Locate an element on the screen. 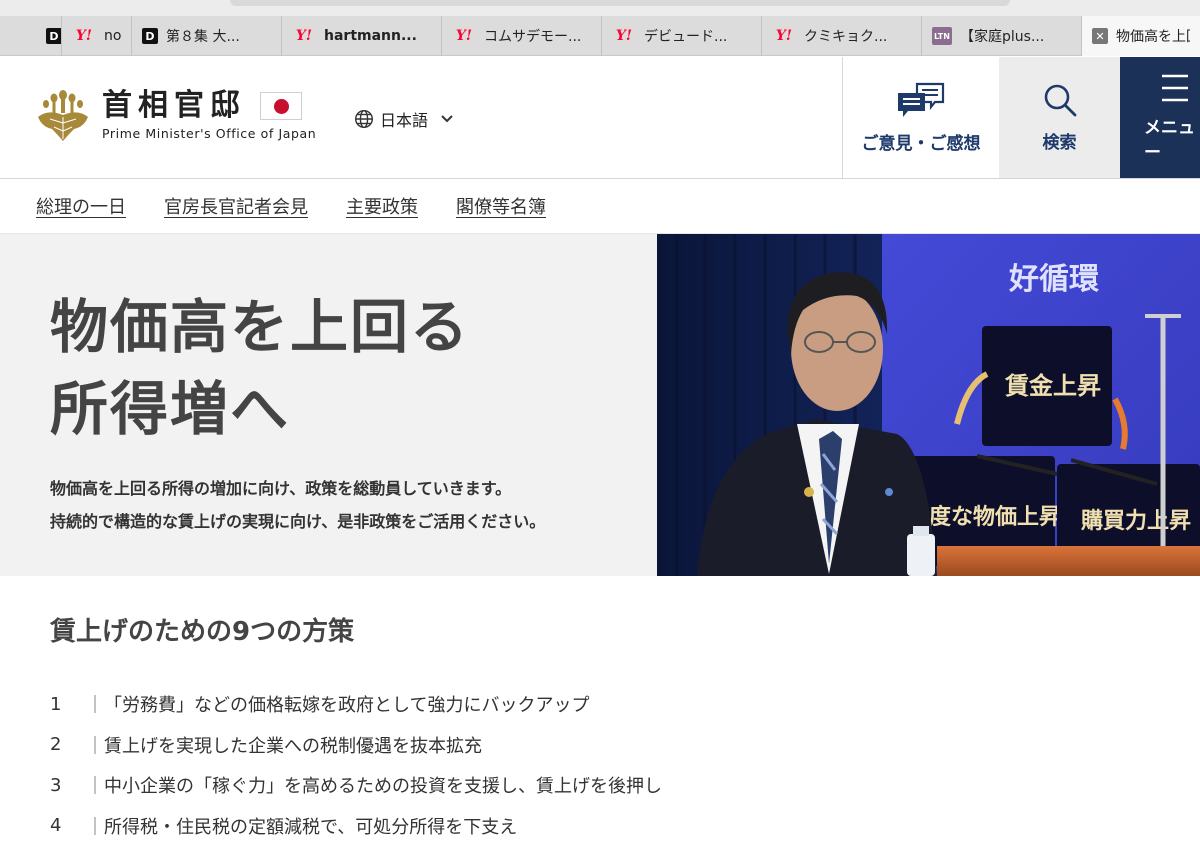 This screenshot has height=848, width=1200. list-item: 1 ｜ 「労務費」などの価格転嫁を政府として強力にバックアップ is located at coordinates (356, 704).